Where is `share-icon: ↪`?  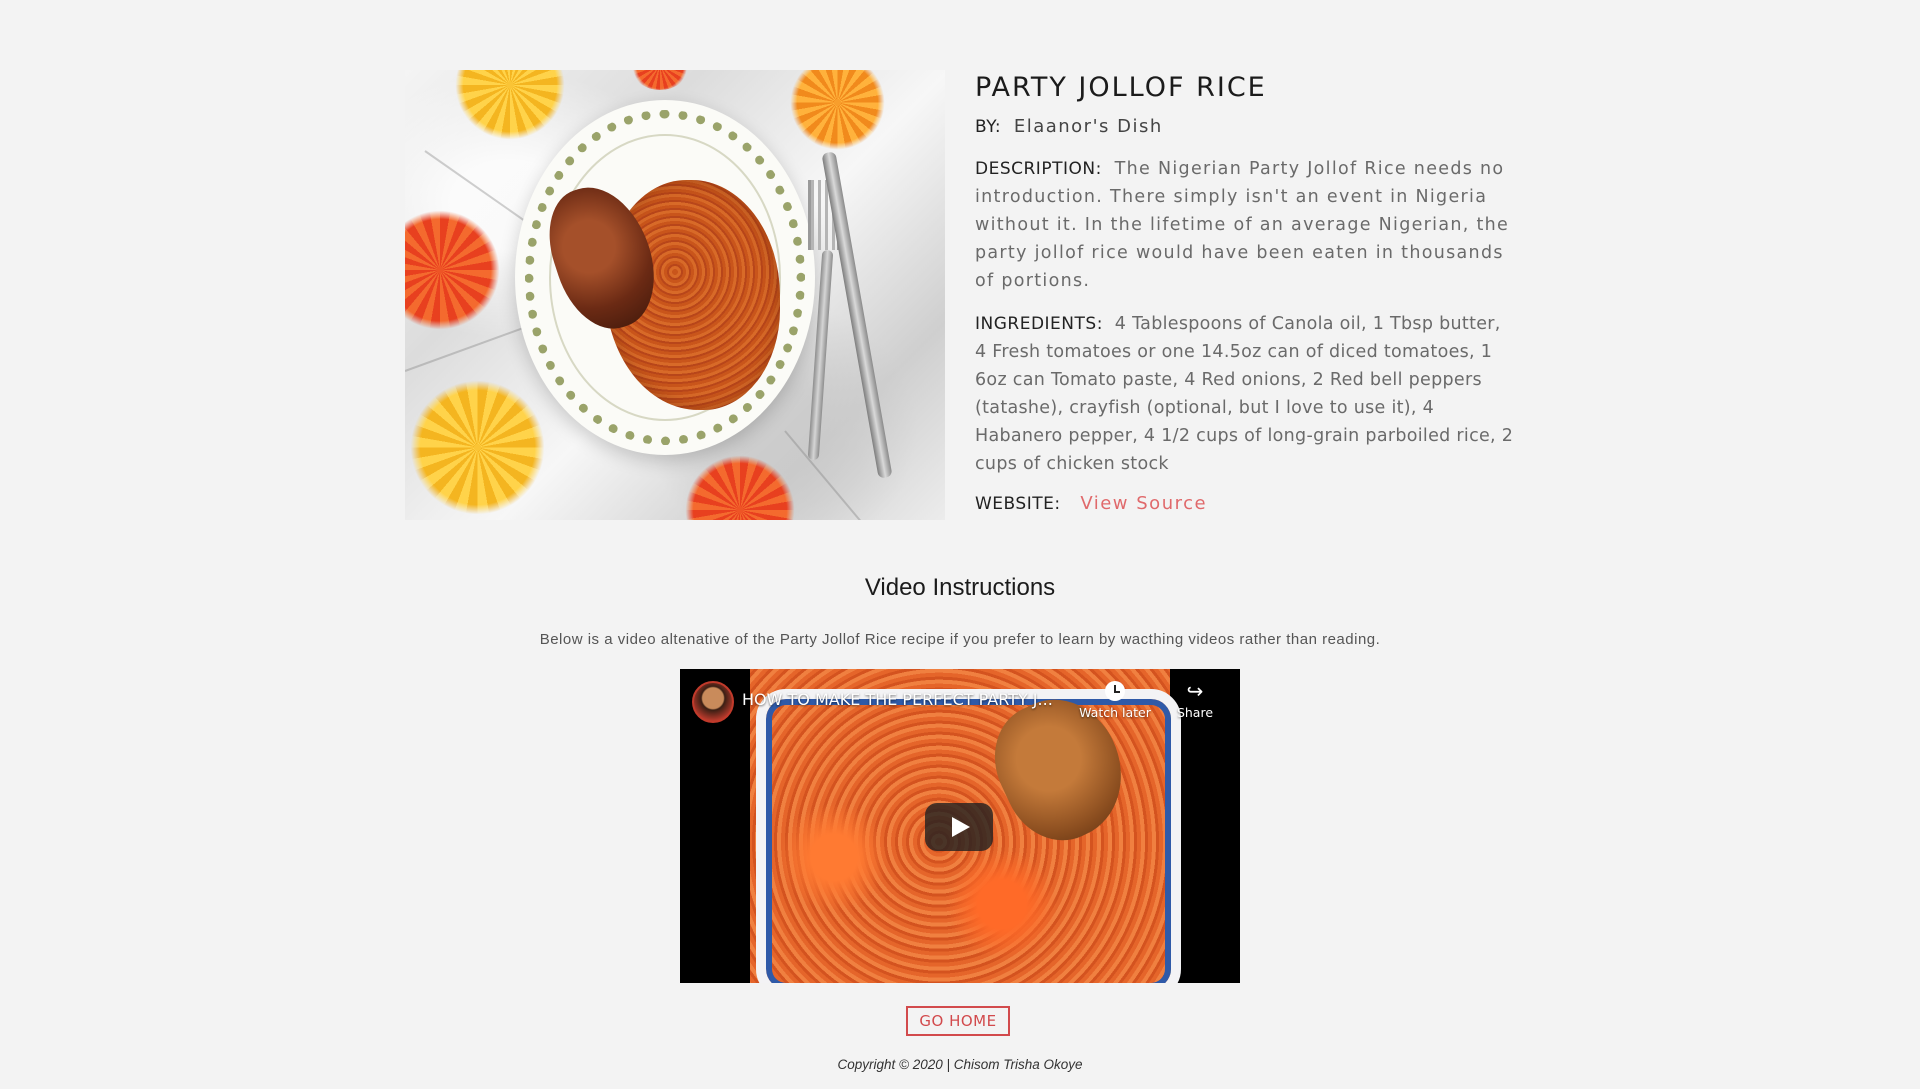 share-icon: ↪ is located at coordinates (1195, 691).